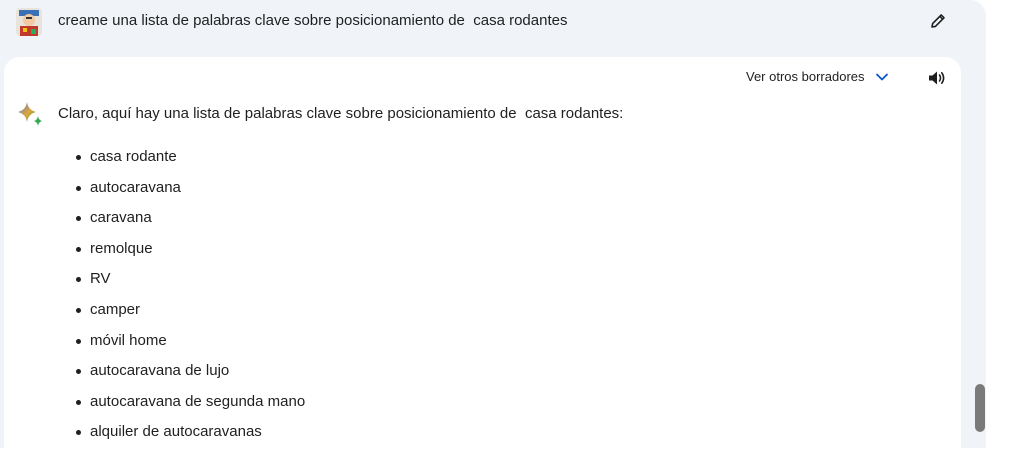 This screenshot has width=1024, height=457. Describe the element at coordinates (189, 435) in the screenshot. I see `keyword-item: alquiler de autocaravanas` at that location.